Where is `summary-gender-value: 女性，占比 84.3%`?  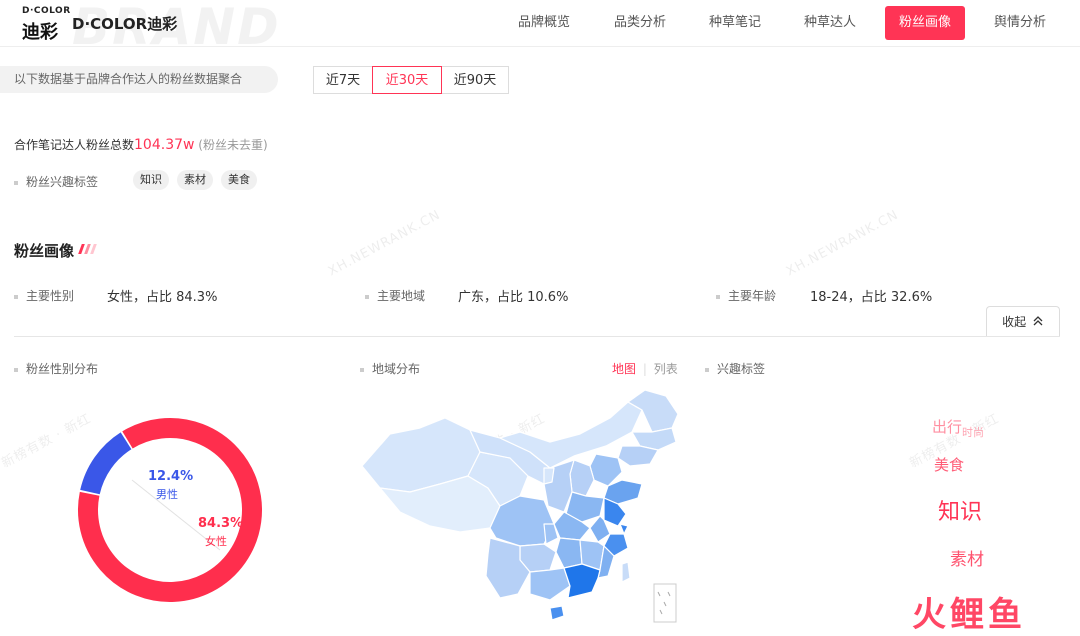
summary-gender-value: 女性，占比 84.3% is located at coordinates (162, 297).